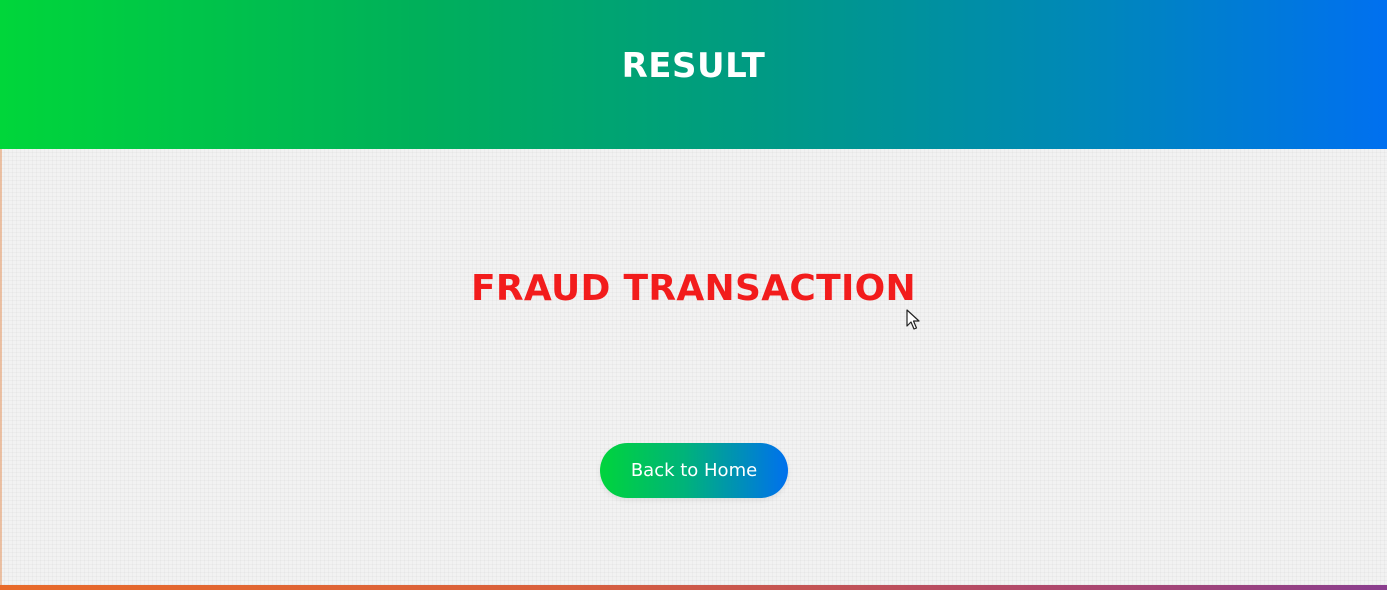 This screenshot has height=590, width=1387. I want to click on mouse-pointer-icon, so click(913, 319).